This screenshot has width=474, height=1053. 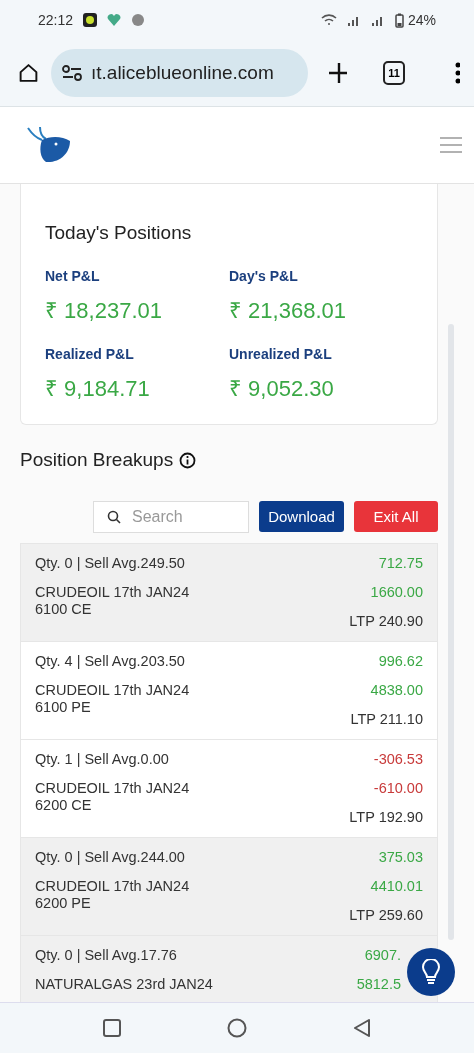 I want to click on lightbulb-button, so click(x=431, y=972).